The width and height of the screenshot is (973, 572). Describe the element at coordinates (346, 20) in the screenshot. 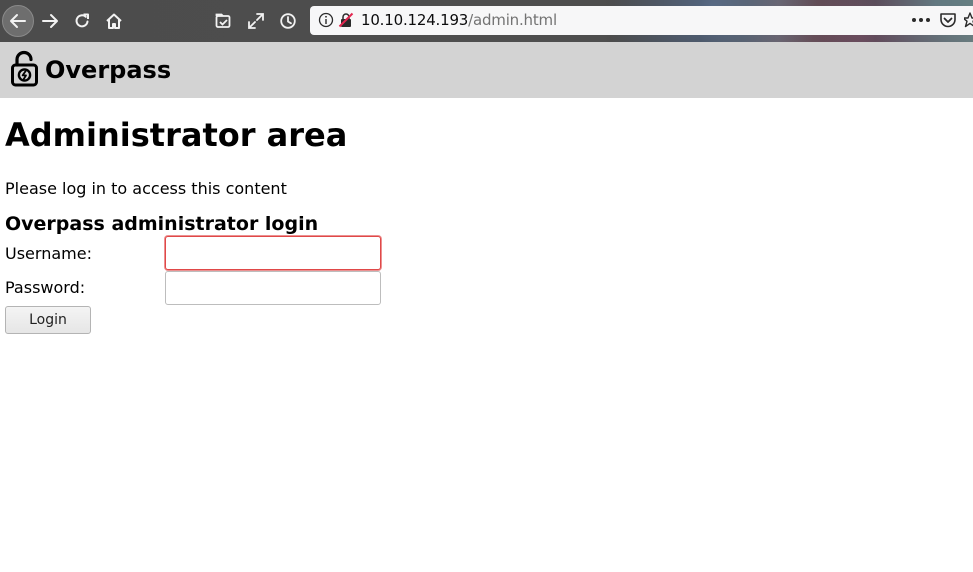

I see `insecure-lock-icon` at that location.